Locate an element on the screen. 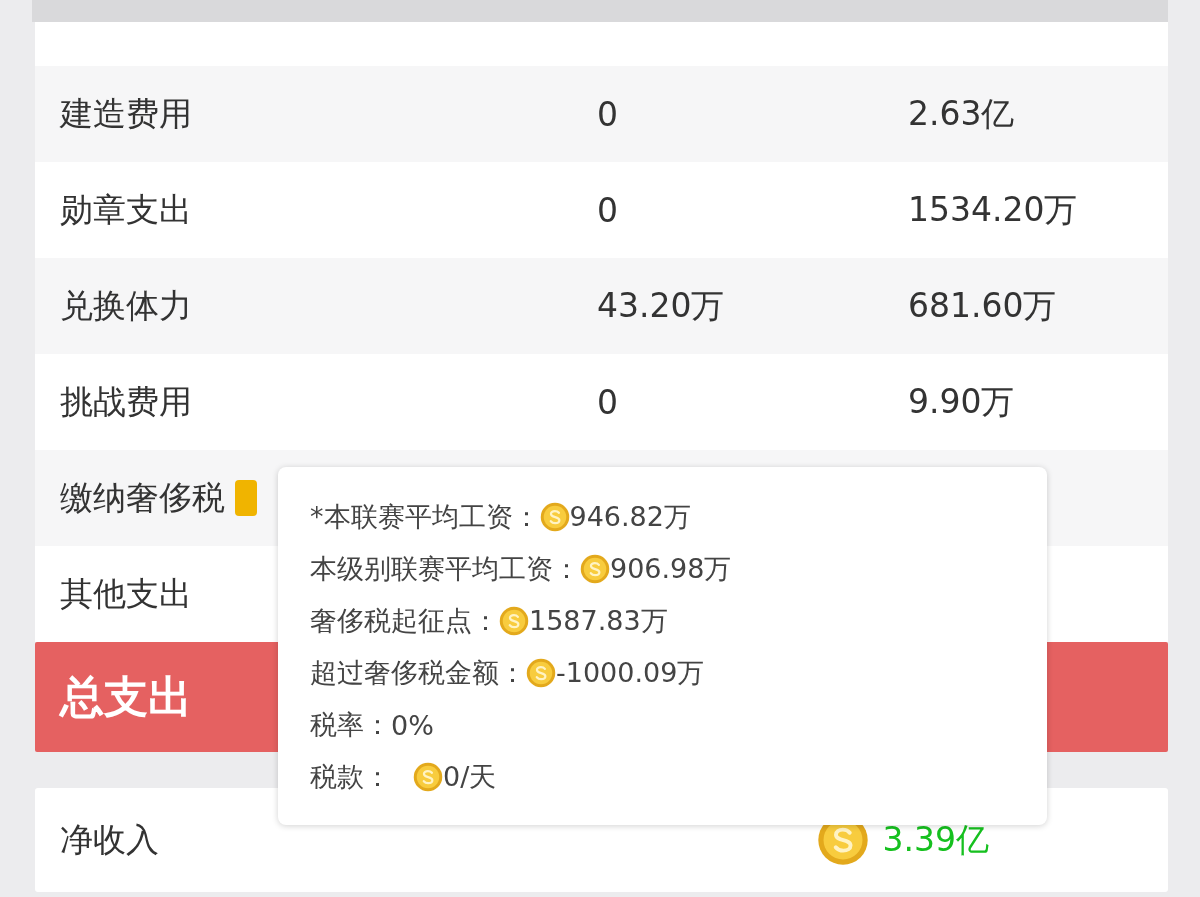  row-label: 建造费用 is located at coordinates (126, 113).